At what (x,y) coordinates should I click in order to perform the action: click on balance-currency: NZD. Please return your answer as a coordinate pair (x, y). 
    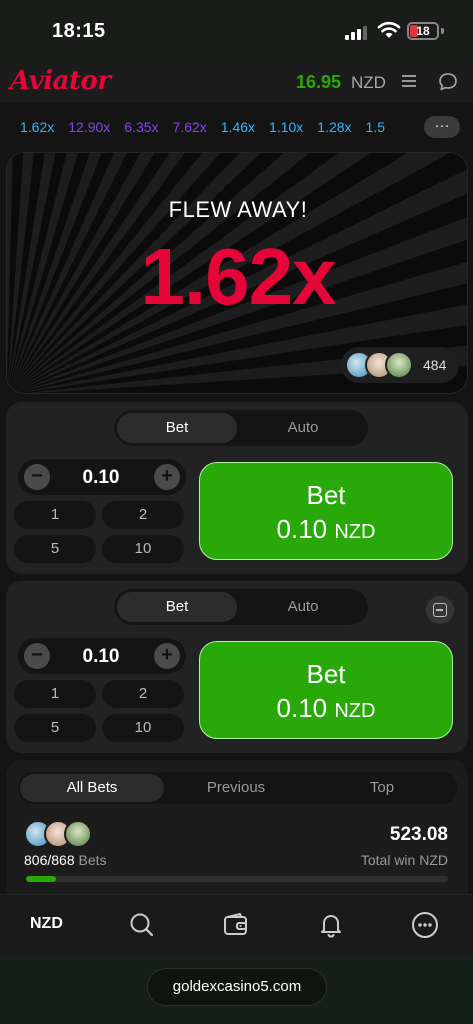
    Looking at the image, I should click on (368, 82).